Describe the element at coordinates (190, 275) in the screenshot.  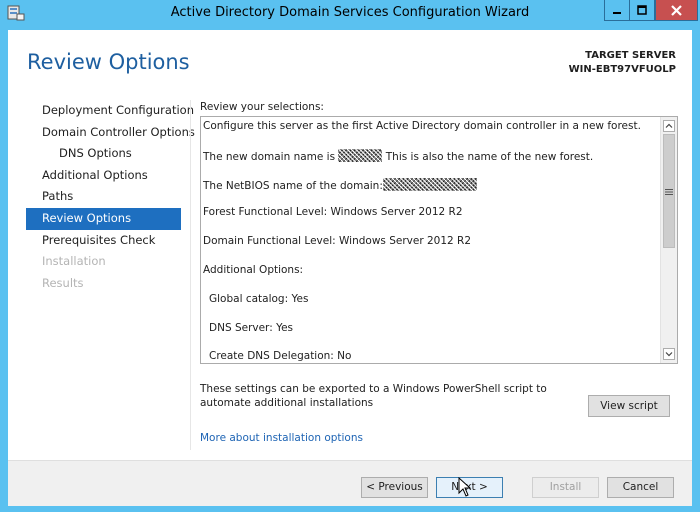
I see `nav-divider` at that location.